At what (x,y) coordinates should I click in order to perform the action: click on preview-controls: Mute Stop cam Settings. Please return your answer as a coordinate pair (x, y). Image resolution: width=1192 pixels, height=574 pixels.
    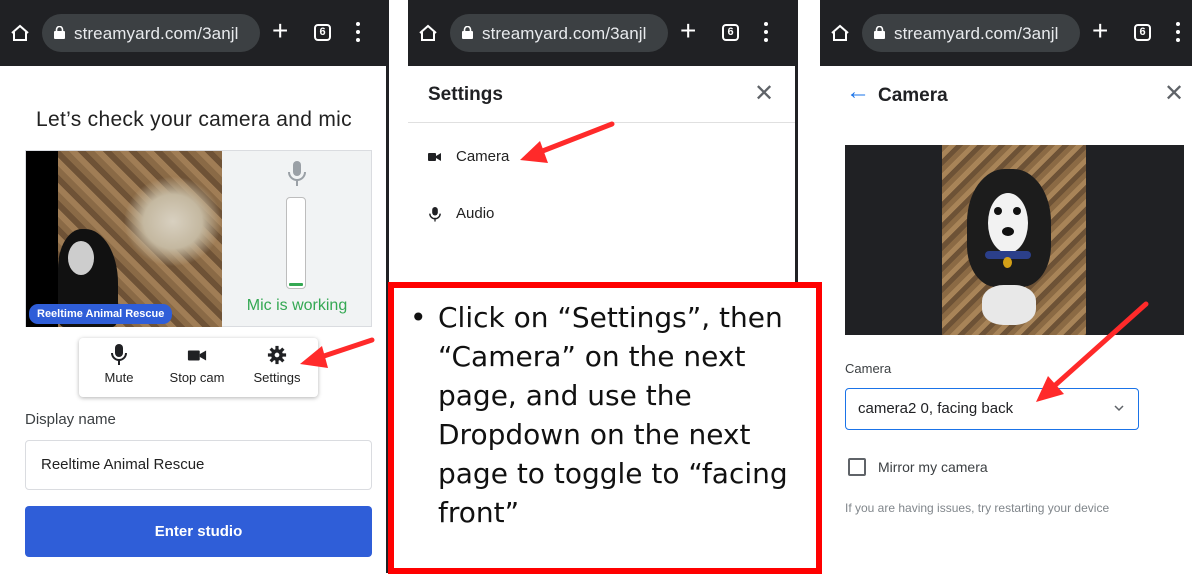
    Looking at the image, I should click on (198, 367).